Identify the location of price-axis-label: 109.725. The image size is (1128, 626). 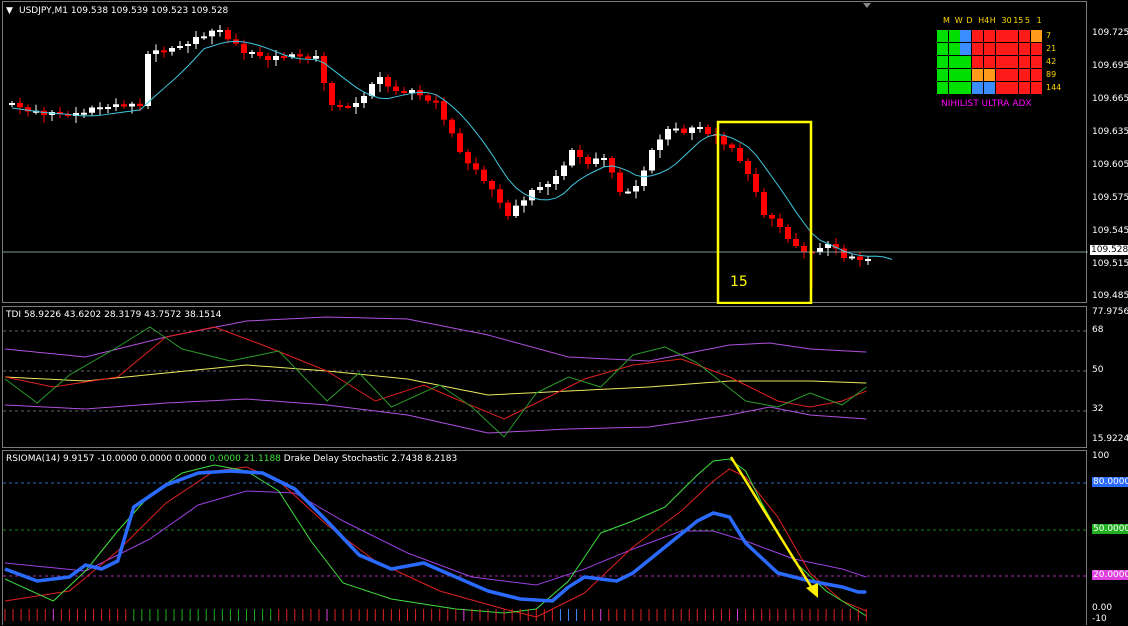
(1110, 33).